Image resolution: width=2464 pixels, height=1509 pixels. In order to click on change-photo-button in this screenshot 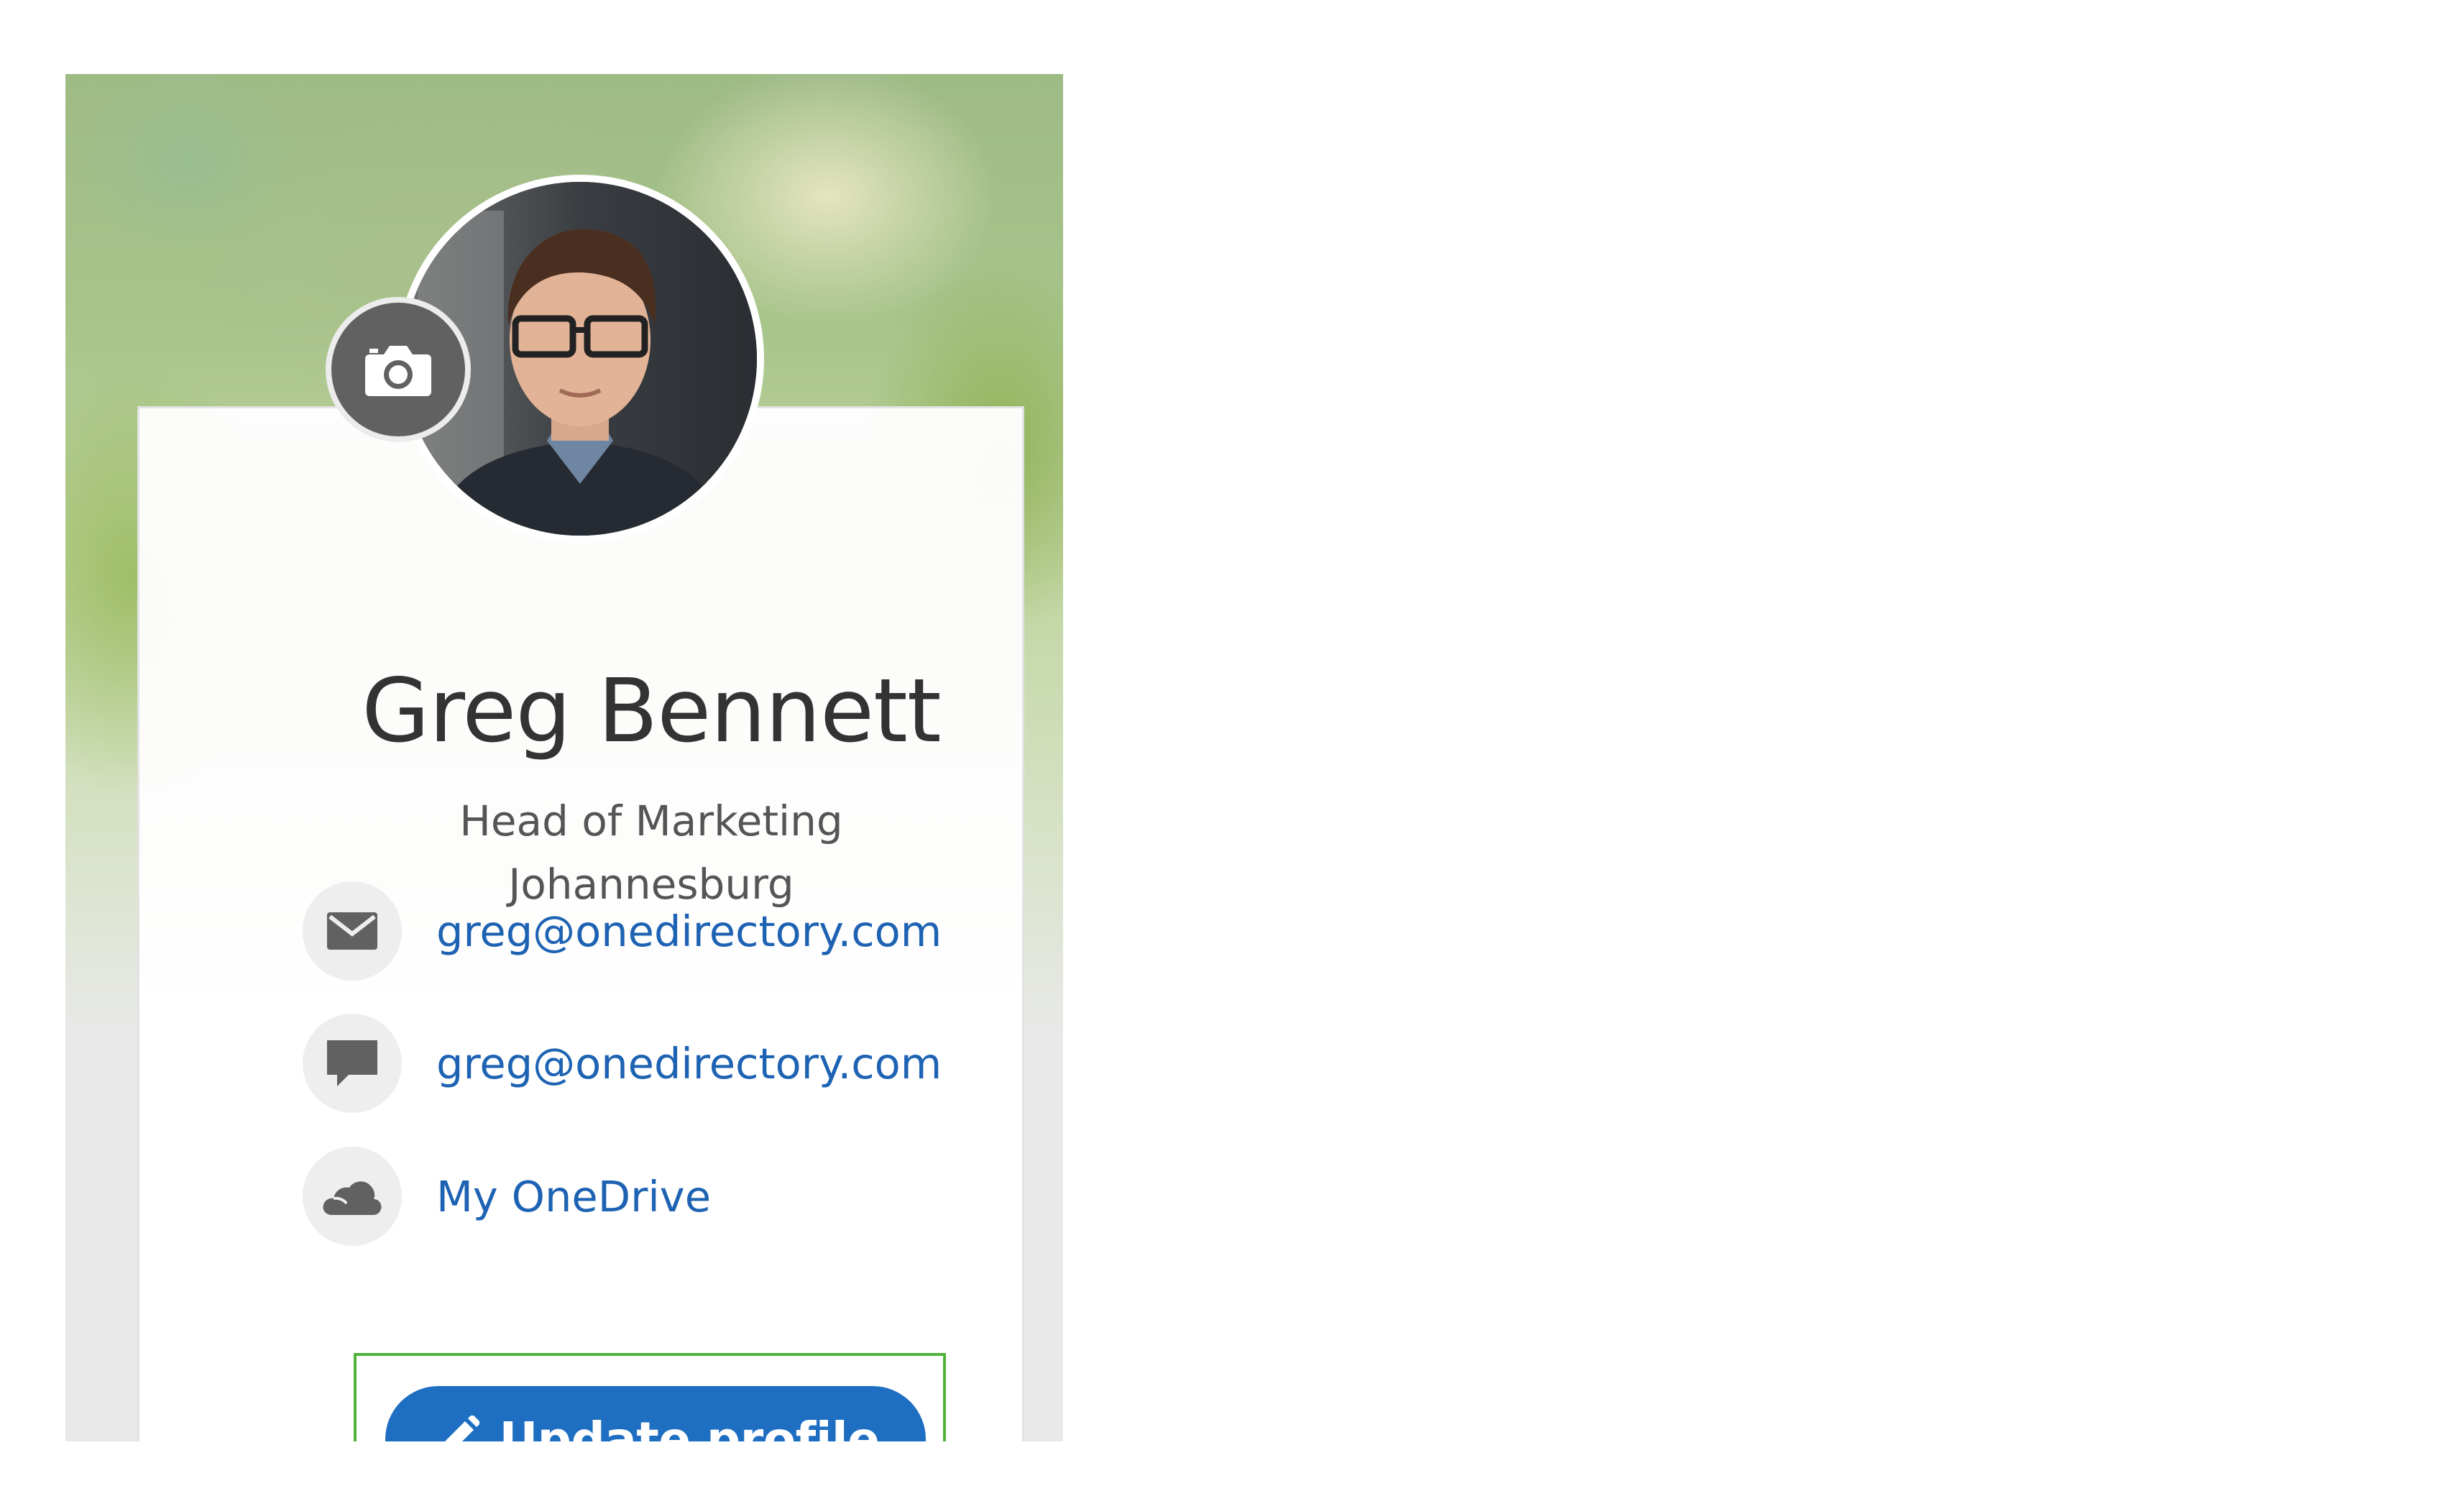, I will do `click(398, 369)`.